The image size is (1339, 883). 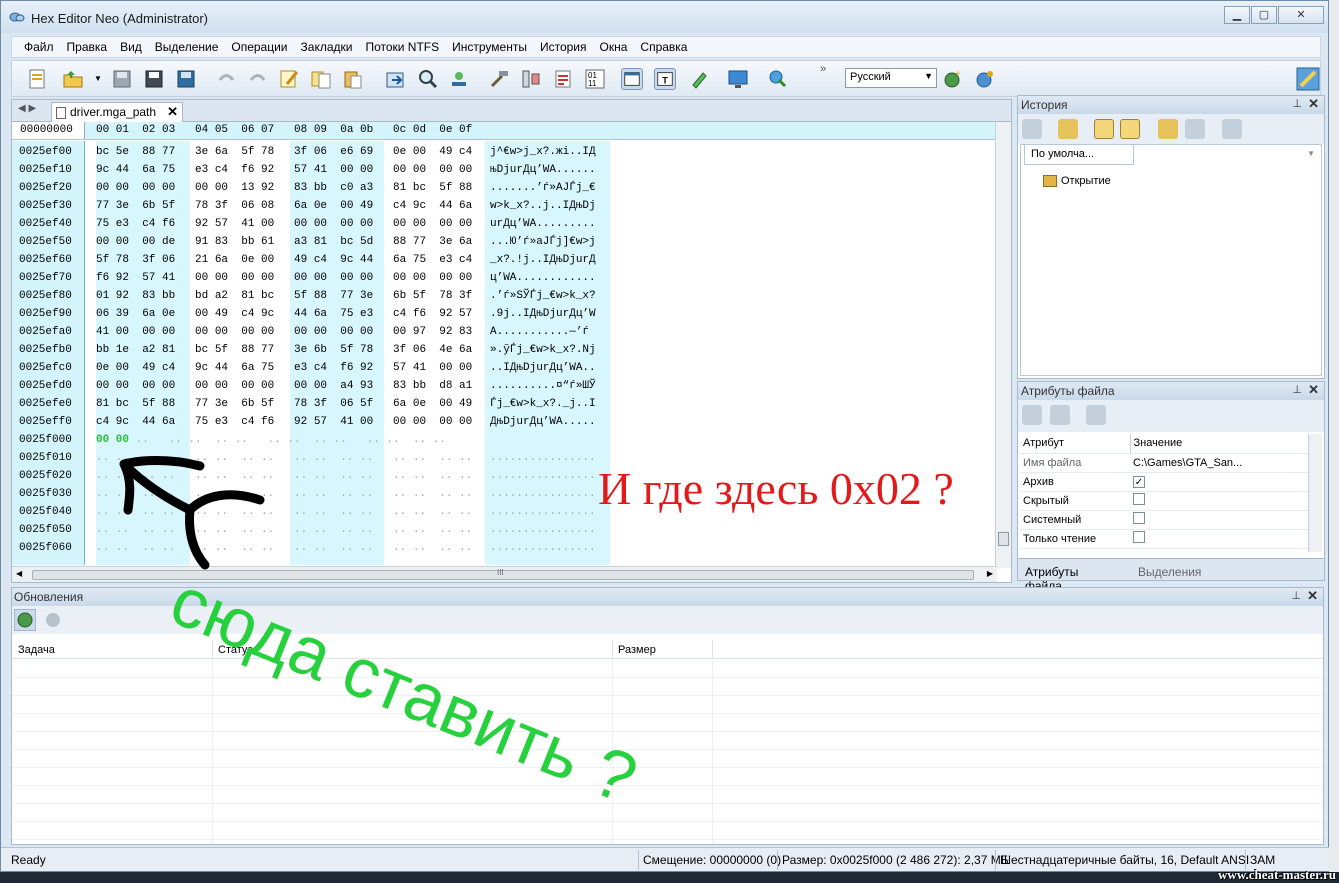 What do you see at coordinates (1166, 520) in the screenshot?
I see `table-row: Системный` at bounding box center [1166, 520].